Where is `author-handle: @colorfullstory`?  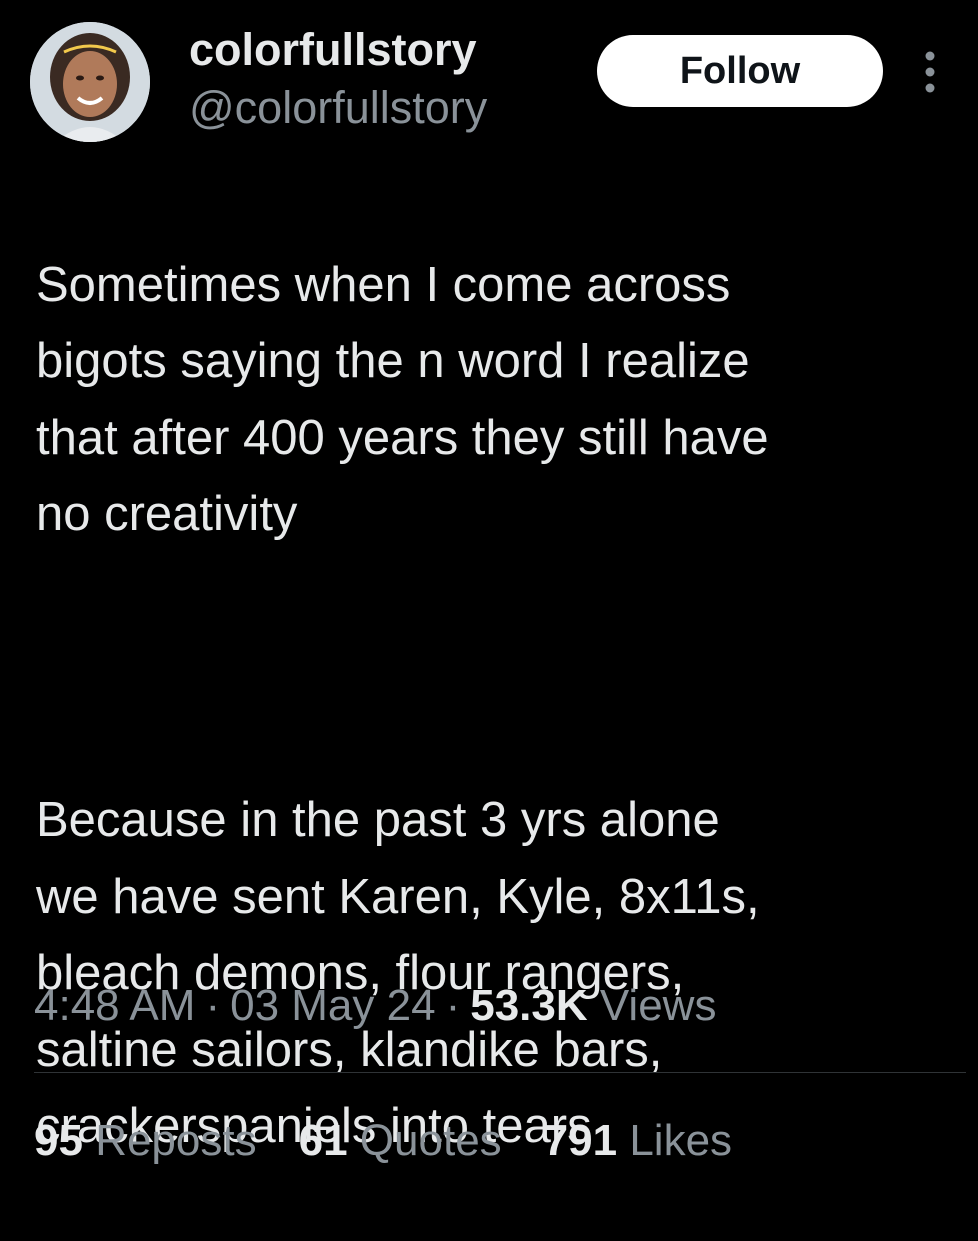
author-handle: @colorfullstory is located at coordinates (338, 108).